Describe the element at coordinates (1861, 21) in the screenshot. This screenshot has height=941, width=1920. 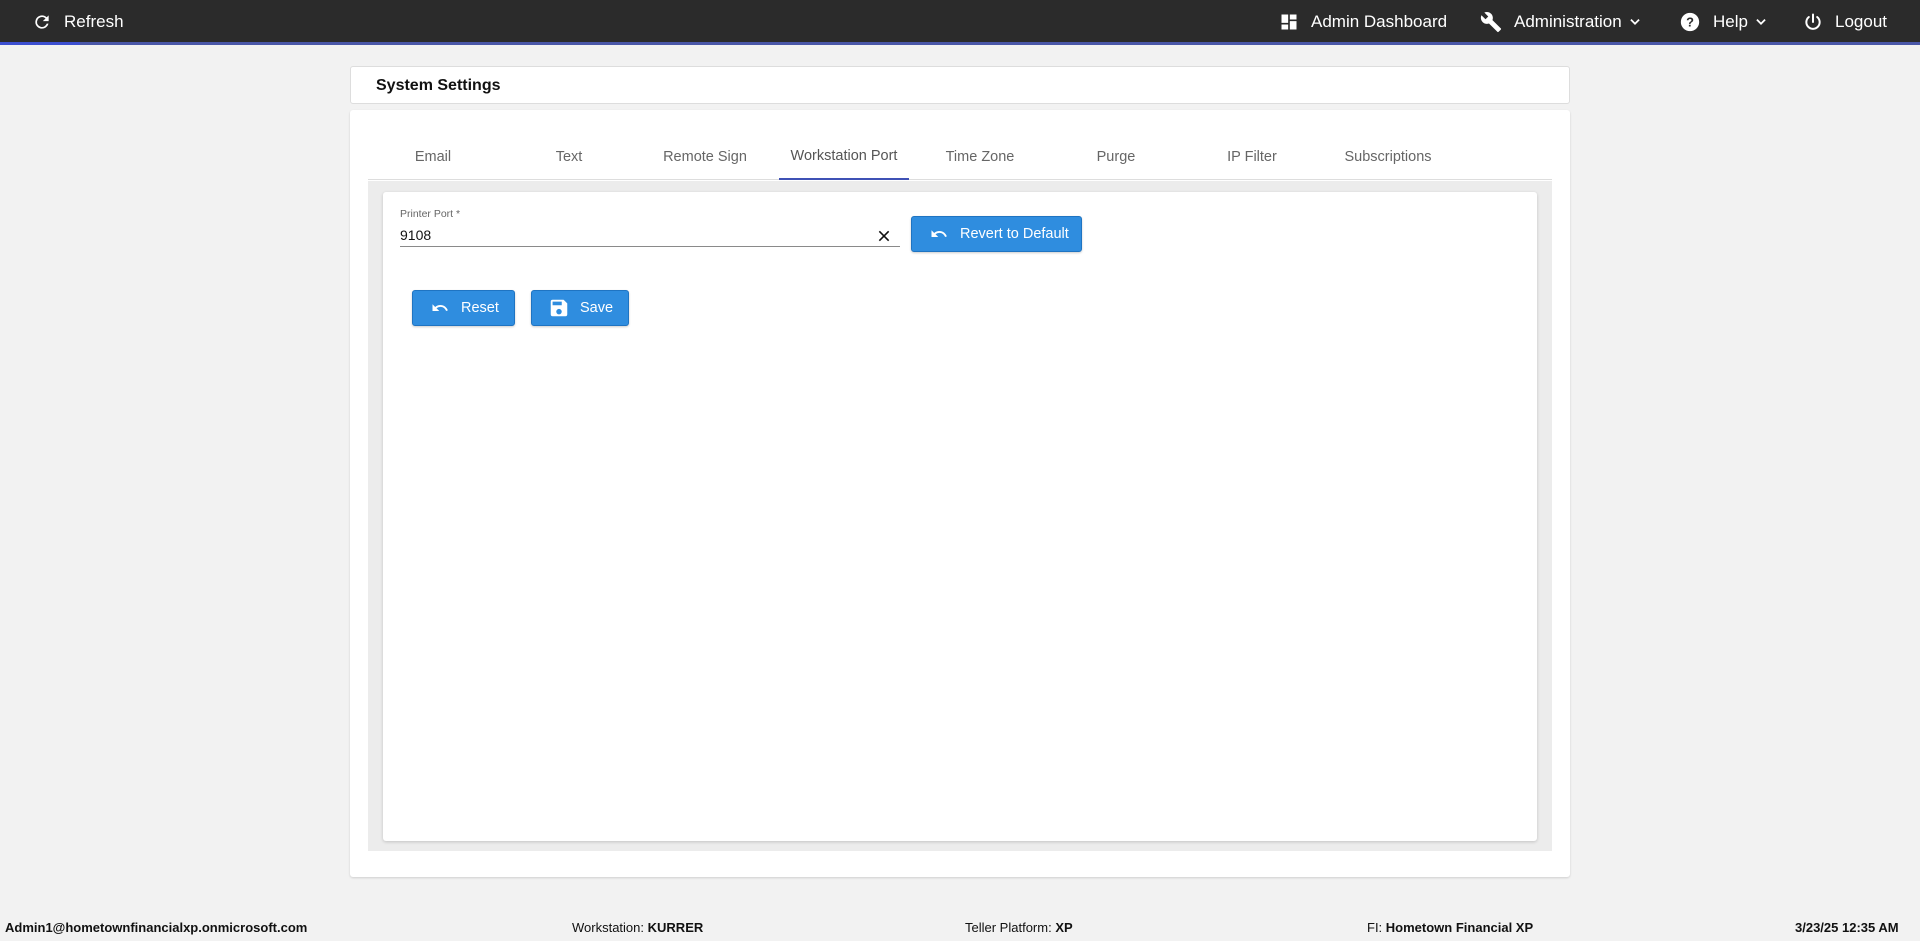
I see `logout-label: Logout` at that location.